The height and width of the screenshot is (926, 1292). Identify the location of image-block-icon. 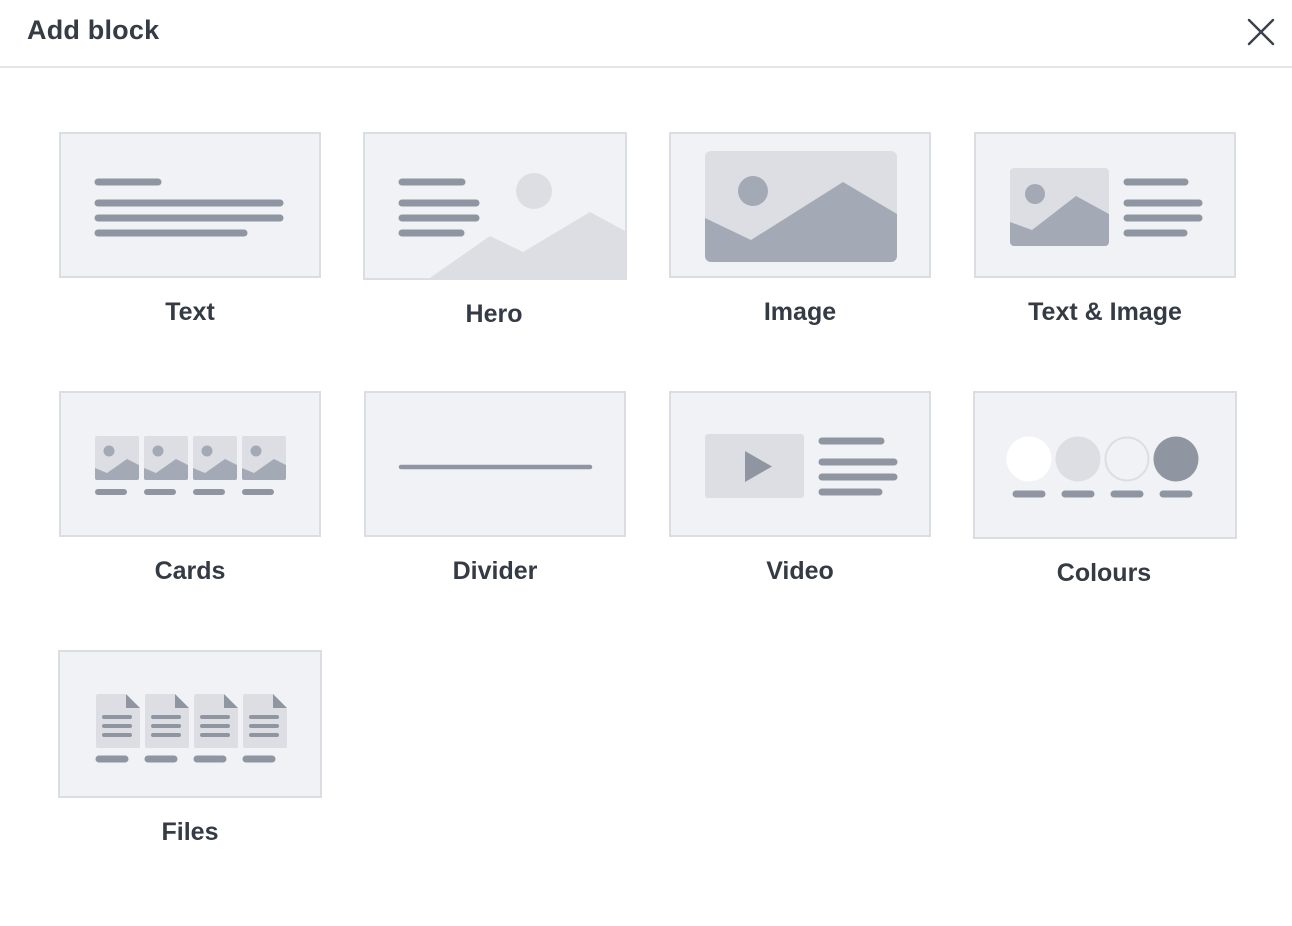
(801, 206).